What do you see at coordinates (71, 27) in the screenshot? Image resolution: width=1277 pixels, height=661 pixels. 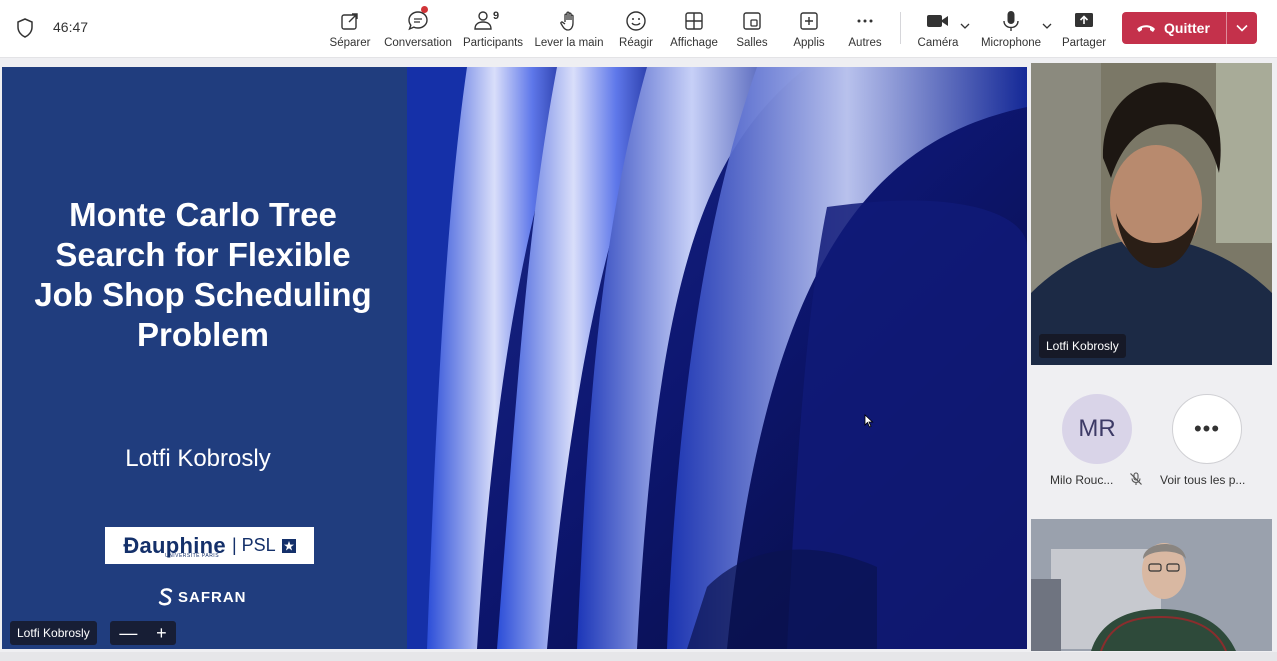 I see `meeting-timer: 46:47` at bounding box center [71, 27].